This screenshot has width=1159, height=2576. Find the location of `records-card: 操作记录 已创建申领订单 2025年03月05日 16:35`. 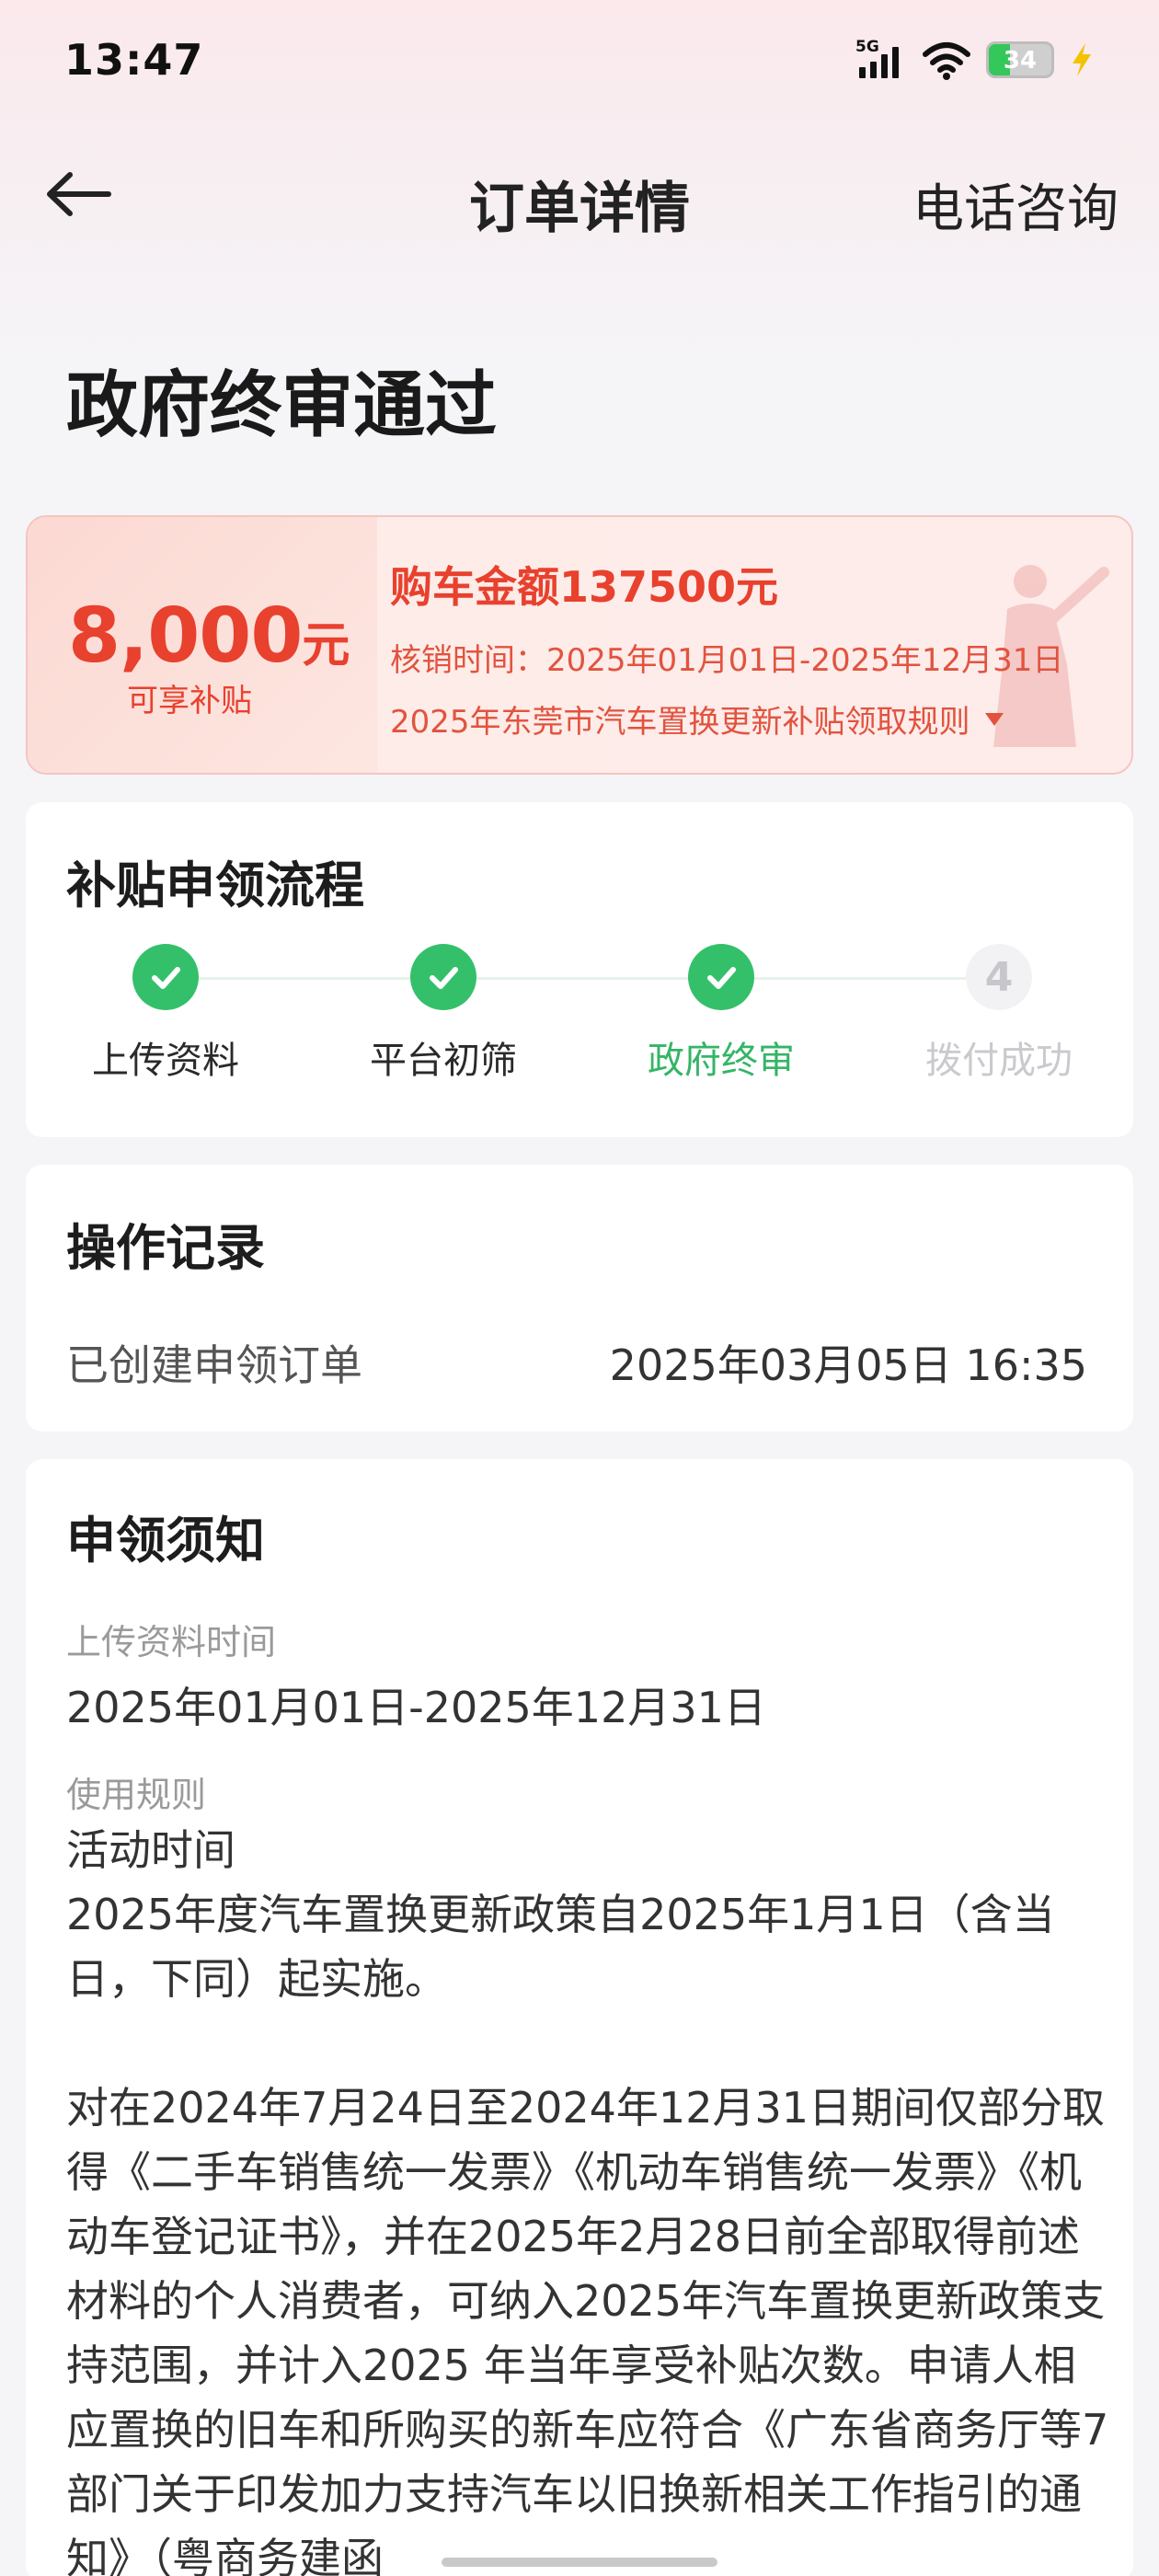

records-card: 操作记录 已创建申领订单 2025年03月05日 16:35 is located at coordinates (579, 1298).